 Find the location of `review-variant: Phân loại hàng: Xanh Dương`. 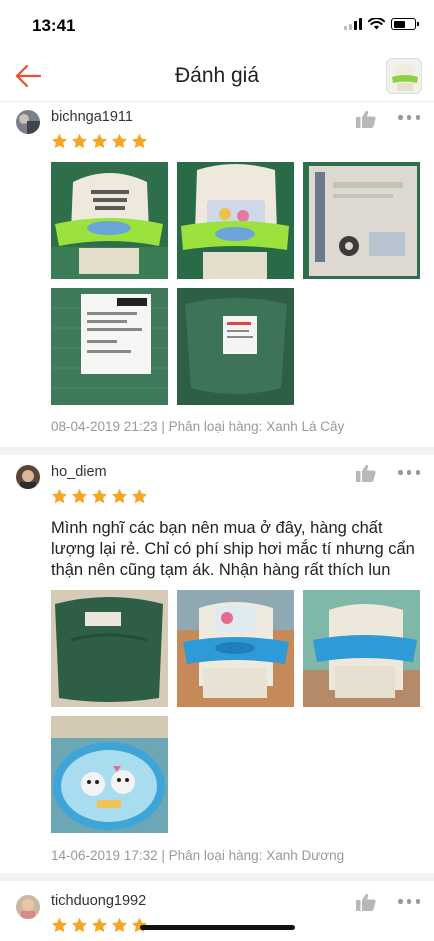

review-variant: Phân loại hàng: Xanh Dương is located at coordinates (256, 855).